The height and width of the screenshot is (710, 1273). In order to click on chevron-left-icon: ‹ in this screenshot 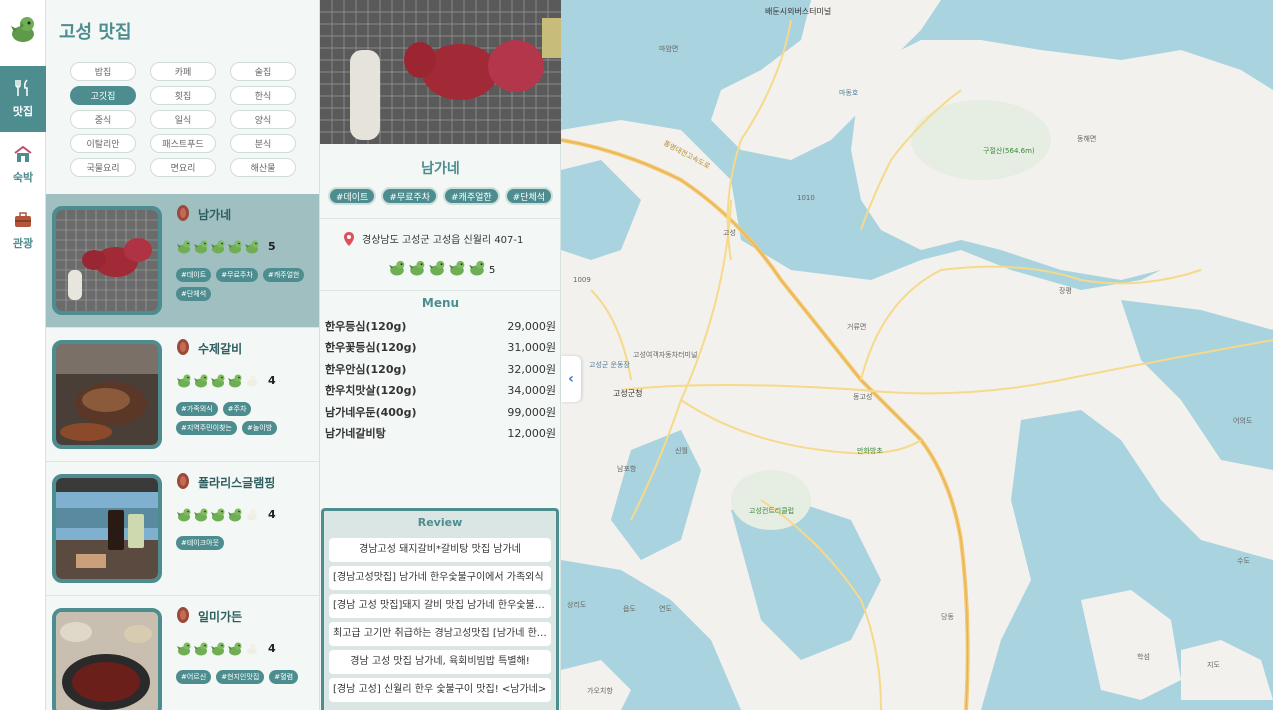, I will do `click(571, 379)`.